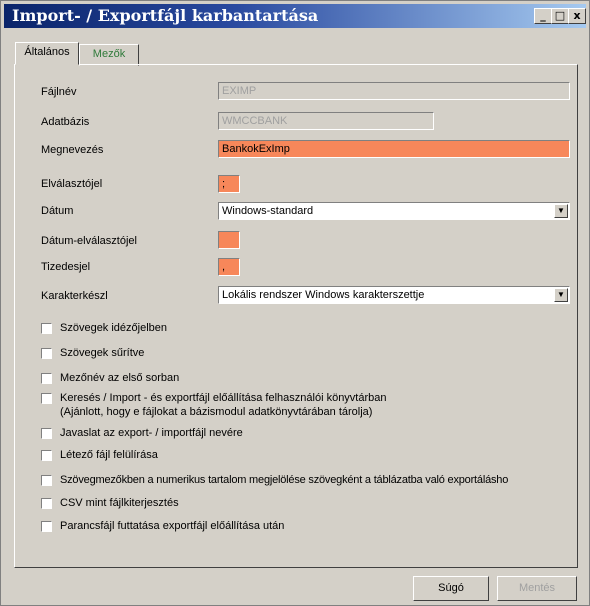 The image size is (590, 606). Describe the element at coordinates (59, 92) in the screenshot. I see `fajlnev-label: Fájlnév` at that location.